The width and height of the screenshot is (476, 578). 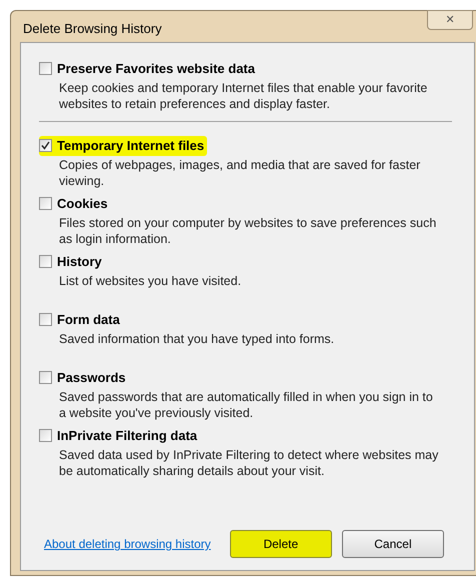 What do you see at coordinates (249, 462) in the screenshot?
I see `option-description: Saved data used by InPrivate Filtering to detect where websites may be automatically sharing details about your visit.` at bounding box center [249, 462].